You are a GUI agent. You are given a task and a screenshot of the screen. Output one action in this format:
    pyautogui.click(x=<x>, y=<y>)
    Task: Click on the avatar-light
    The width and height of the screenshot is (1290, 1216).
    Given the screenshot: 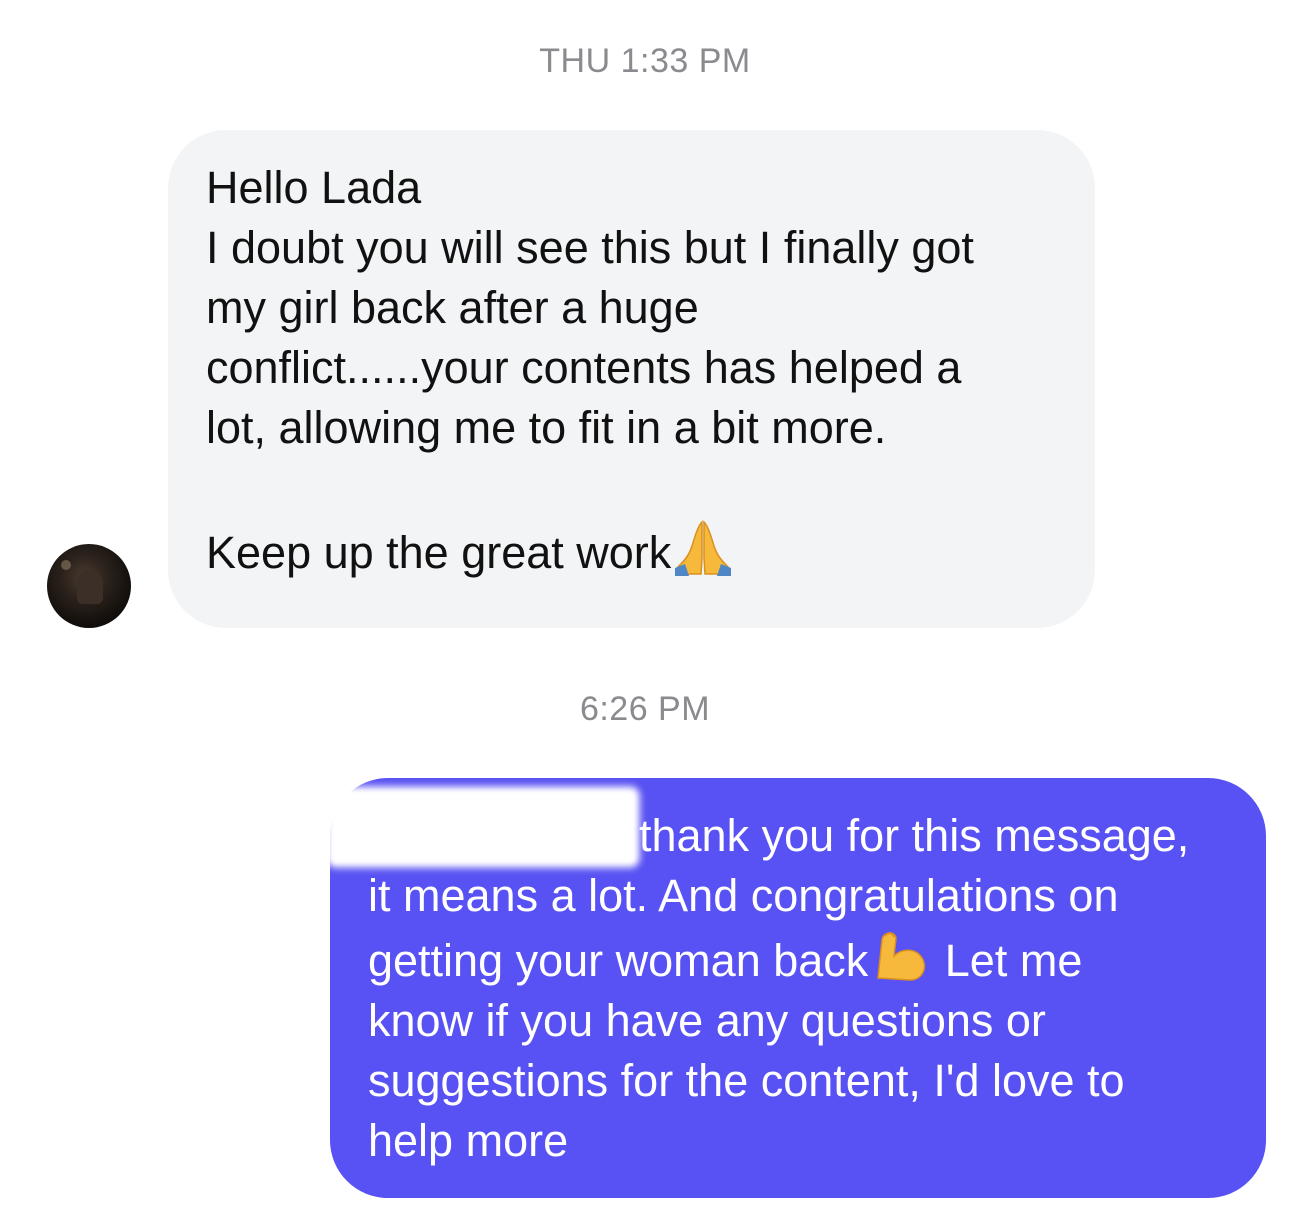 What is the action you would take?
    pyautogui.click(x=66, y=565)
    